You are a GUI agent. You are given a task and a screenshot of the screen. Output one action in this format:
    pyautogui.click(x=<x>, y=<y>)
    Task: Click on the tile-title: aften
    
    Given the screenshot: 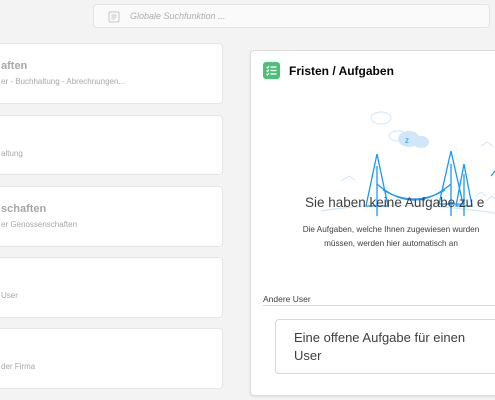 What is the action you would take?
    pyautogui.click(x=14, y=66)
    